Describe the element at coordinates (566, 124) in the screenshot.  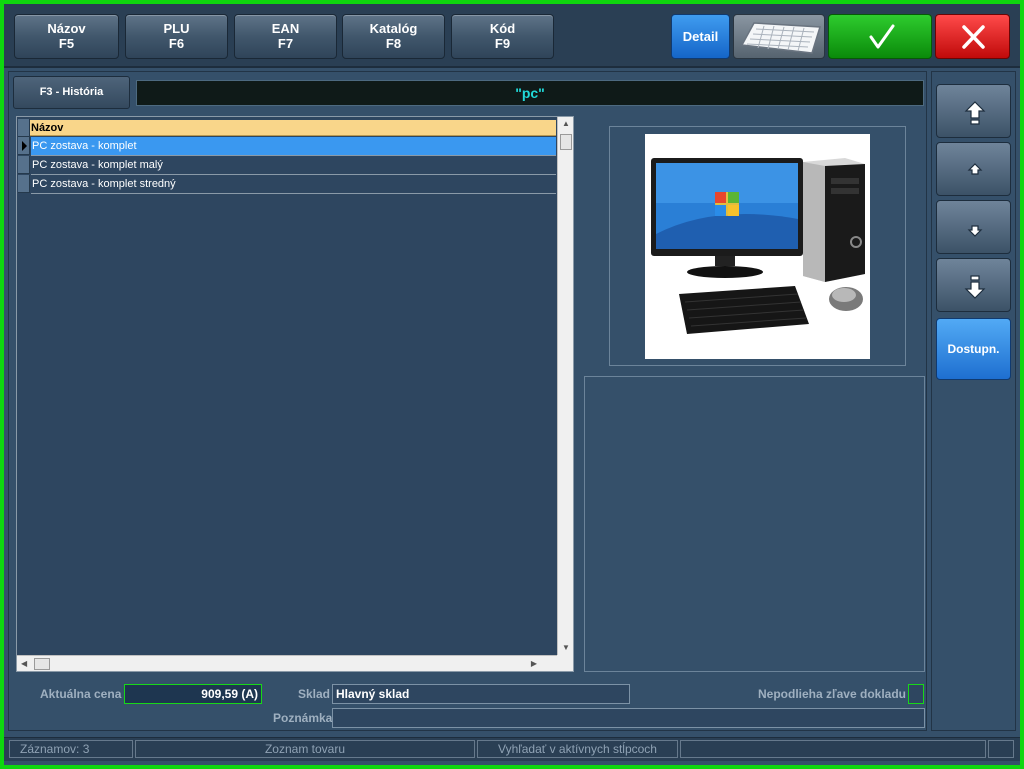
I see `scroll-up-icon: ▲` at that location.